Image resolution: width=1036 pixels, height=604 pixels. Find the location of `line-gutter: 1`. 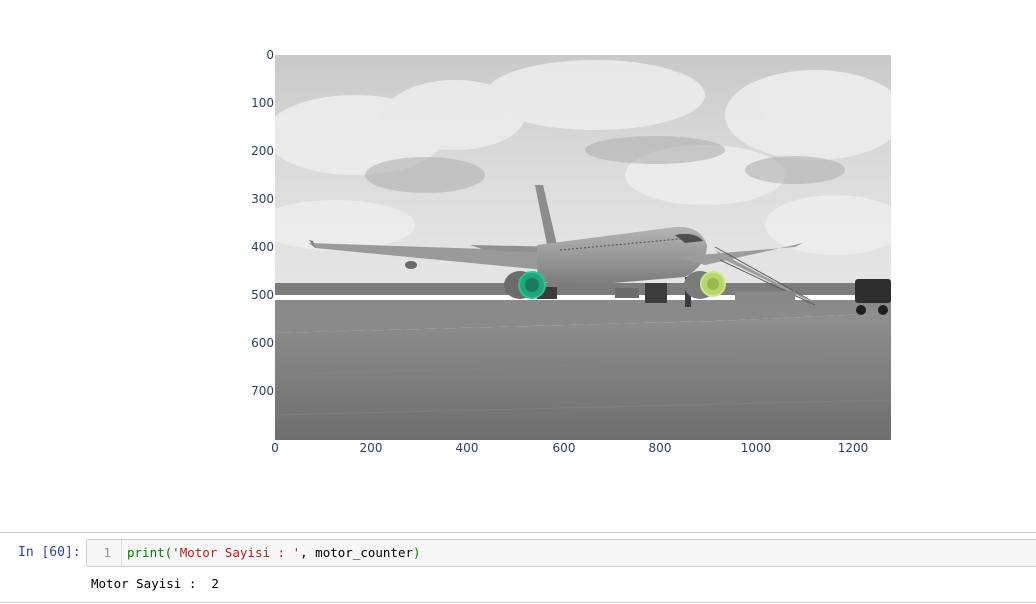

line-gutter: 1 is located at coordinates (104, 553).